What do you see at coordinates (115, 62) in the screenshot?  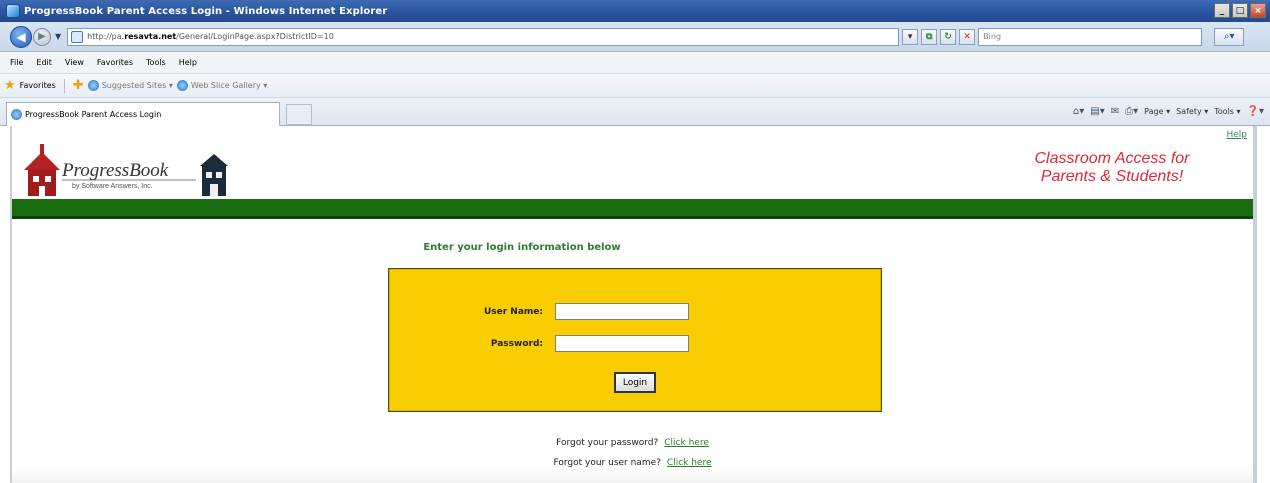 I see `menu-favorites: Favorites` at bounding box center [115, 62].